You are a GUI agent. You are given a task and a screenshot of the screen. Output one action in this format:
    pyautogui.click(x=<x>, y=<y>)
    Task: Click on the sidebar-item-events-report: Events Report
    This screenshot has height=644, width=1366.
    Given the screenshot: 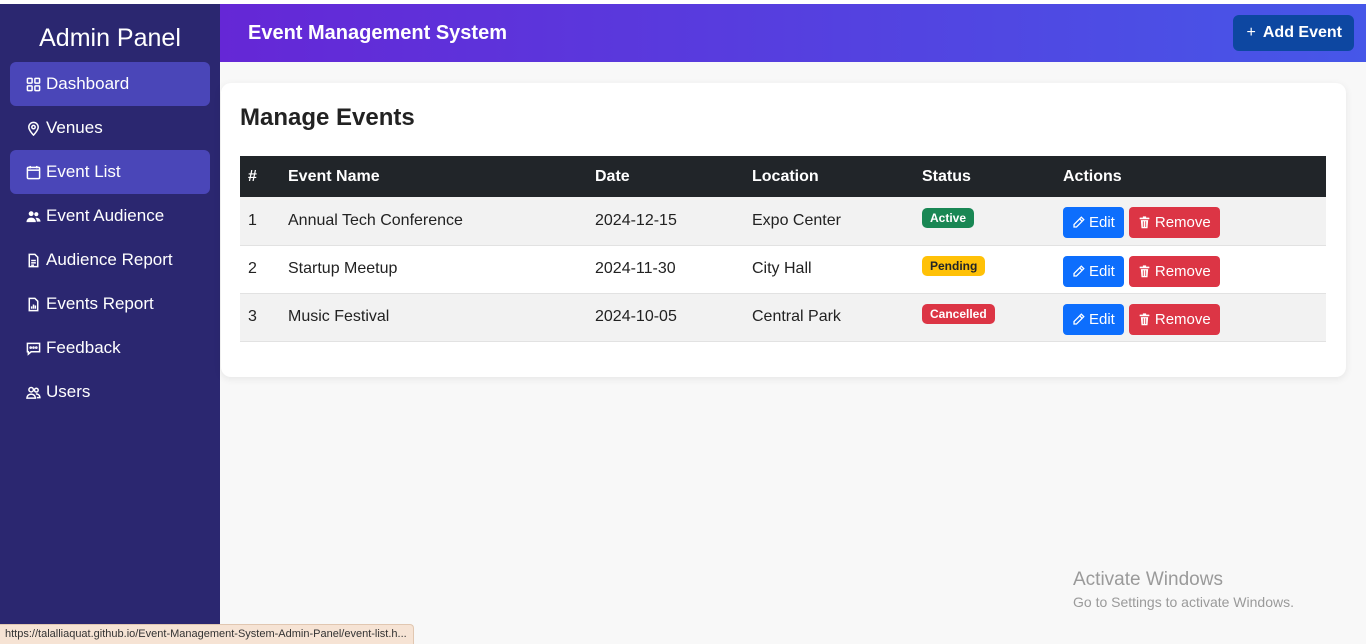 What is the action you would take?
    pyautogui.click(x=110, y=304)
    